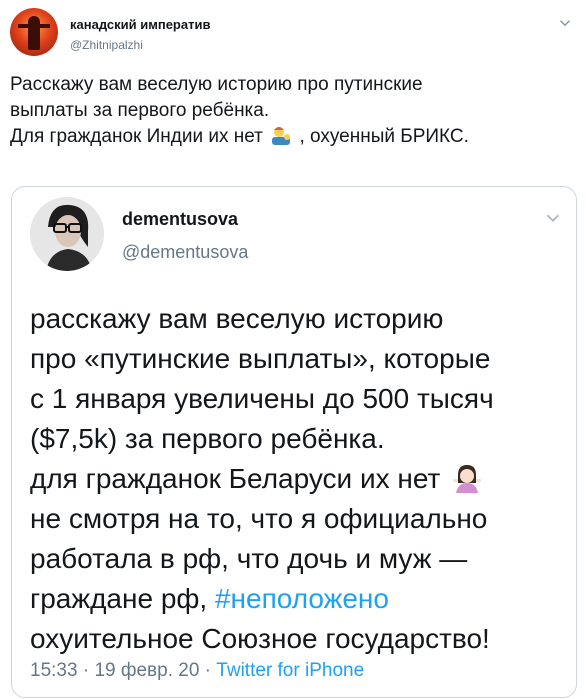 The height and width of the screenshot is (699, 586). Describe the element at coordinates (262, 398) in the screenshot. I see `quoted-text-line: с 1 января увеличены до 500 тысяч` at that location.